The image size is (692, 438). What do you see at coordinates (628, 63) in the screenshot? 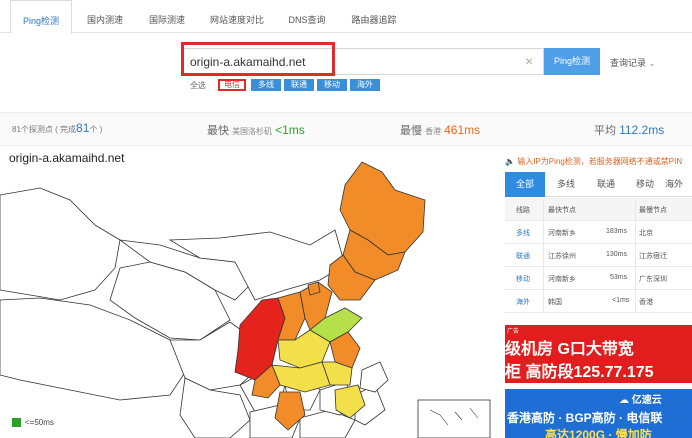
I see `history-label: 查询记录` at bounding box center [628, 63].